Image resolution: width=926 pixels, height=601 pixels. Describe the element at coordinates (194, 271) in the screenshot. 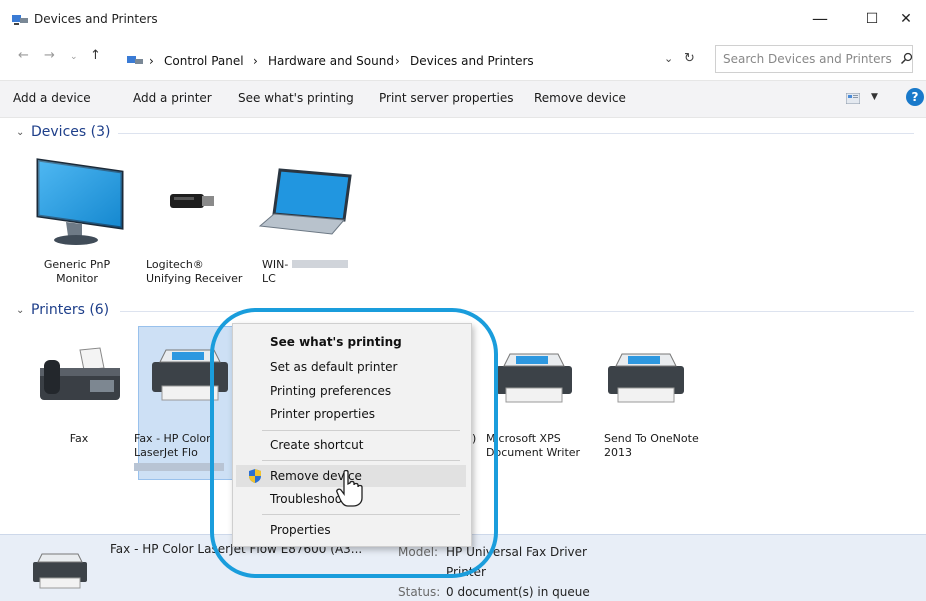

I see `device-label: Logitech® Unifying Receiver` at that location.